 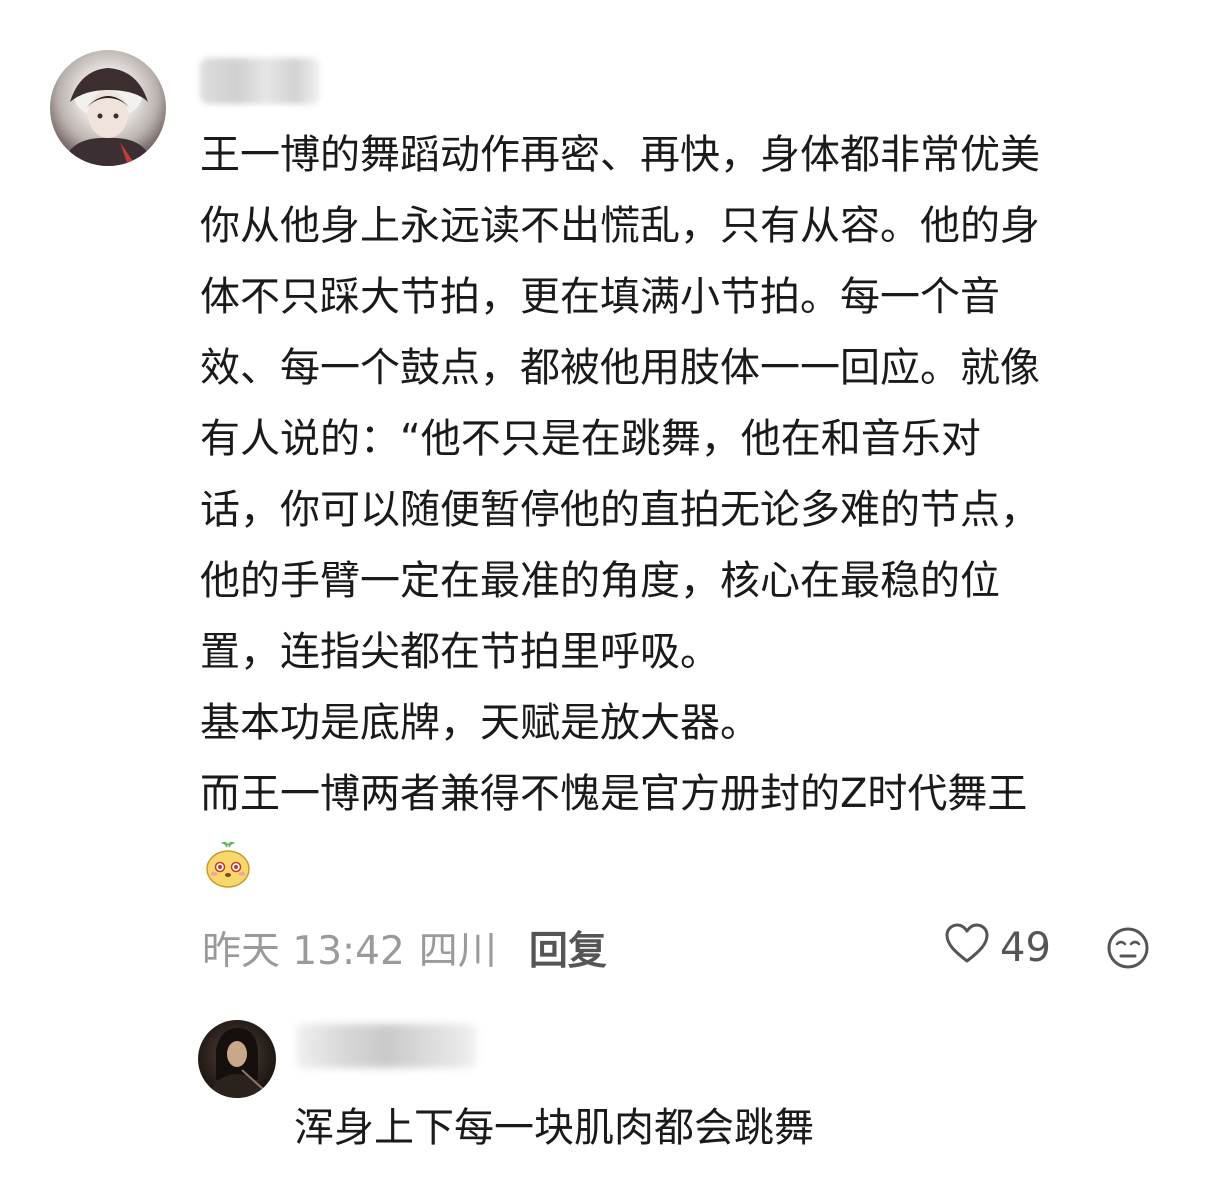 What do you see at coordinates (590, 439) in the screenshot?
I see `comment-line: 有人说的：“他不只是在跳舞，他在和音乐对` at bounding box center [590, 439].